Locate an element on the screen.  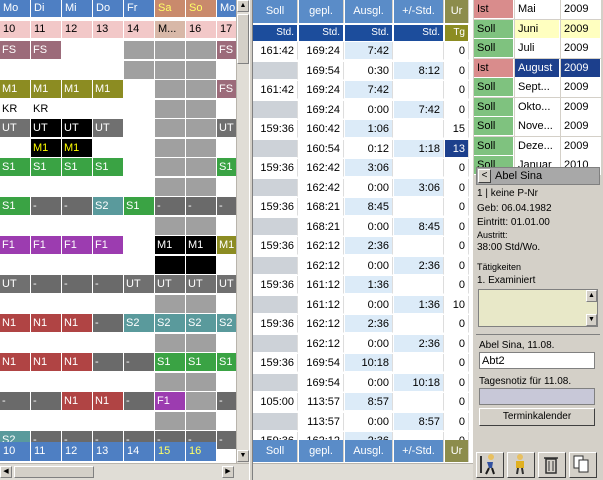
shift-cell: KR is located at coordinates (15, 109).